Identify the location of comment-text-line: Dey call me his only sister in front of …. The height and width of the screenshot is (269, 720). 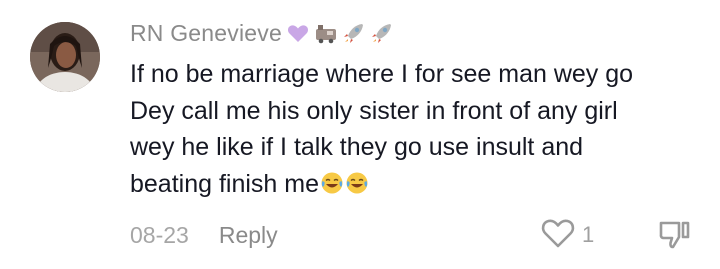
(374, 110).